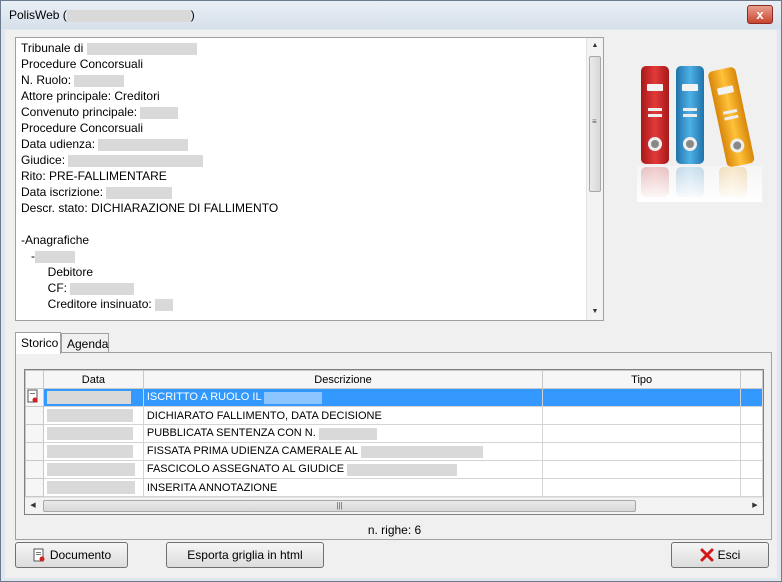 The width and height of the screenshot is (782, 582). Describe the element at coordinates (82, 64) in the screenshot. I see `details-line-text: Procedure Concorsuali` at that location.